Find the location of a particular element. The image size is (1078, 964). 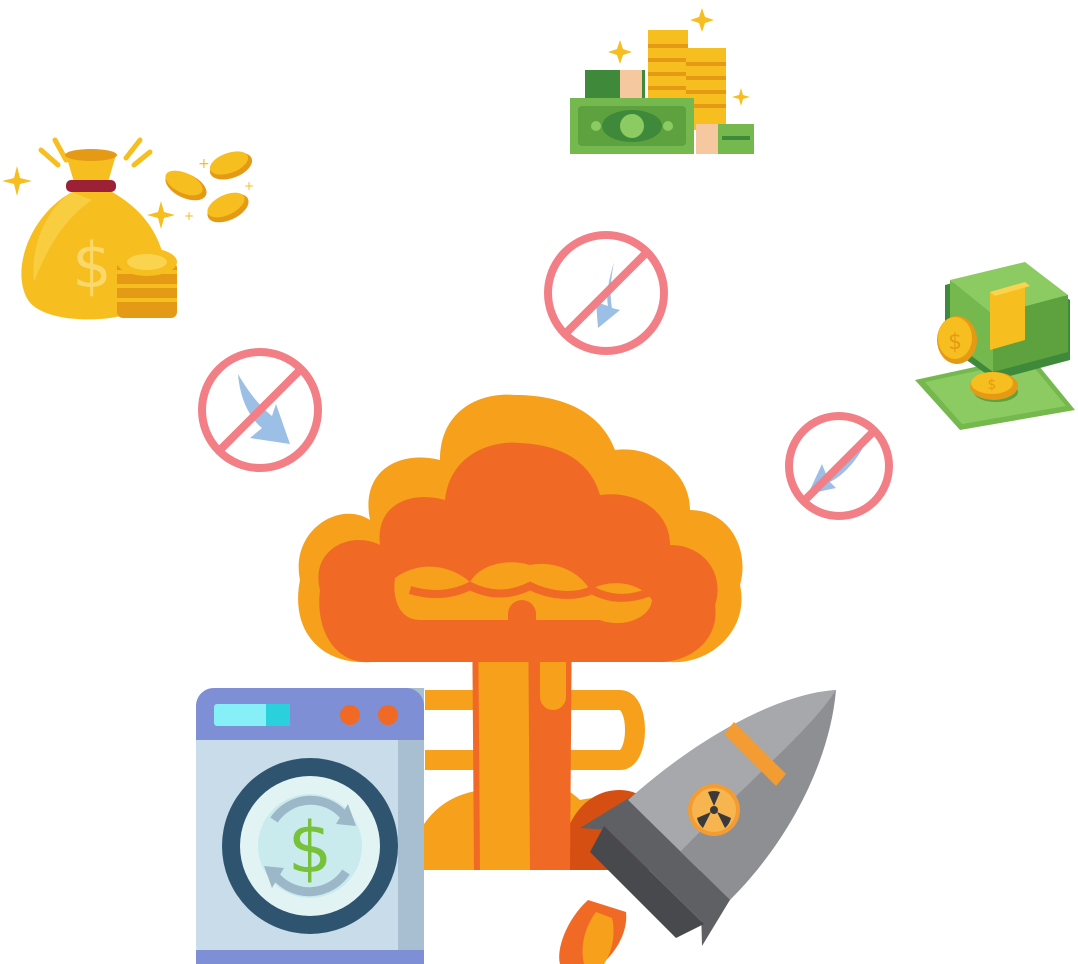

dollar-sign: $ is located at coordinates (91, 265).